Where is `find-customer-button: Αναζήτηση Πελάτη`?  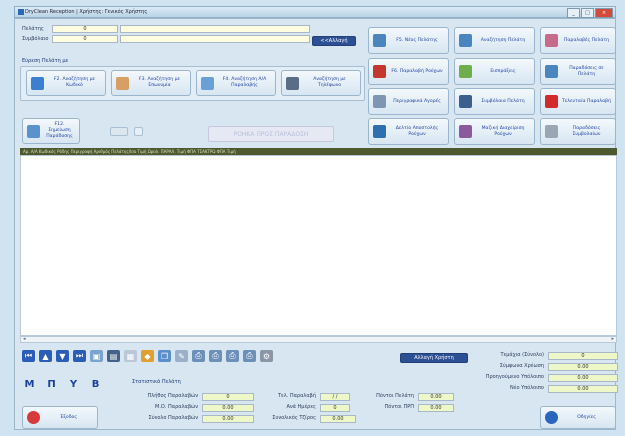 find-customer-button: Αναζήτηση Πελάτη is located at coordinates (494, 40).